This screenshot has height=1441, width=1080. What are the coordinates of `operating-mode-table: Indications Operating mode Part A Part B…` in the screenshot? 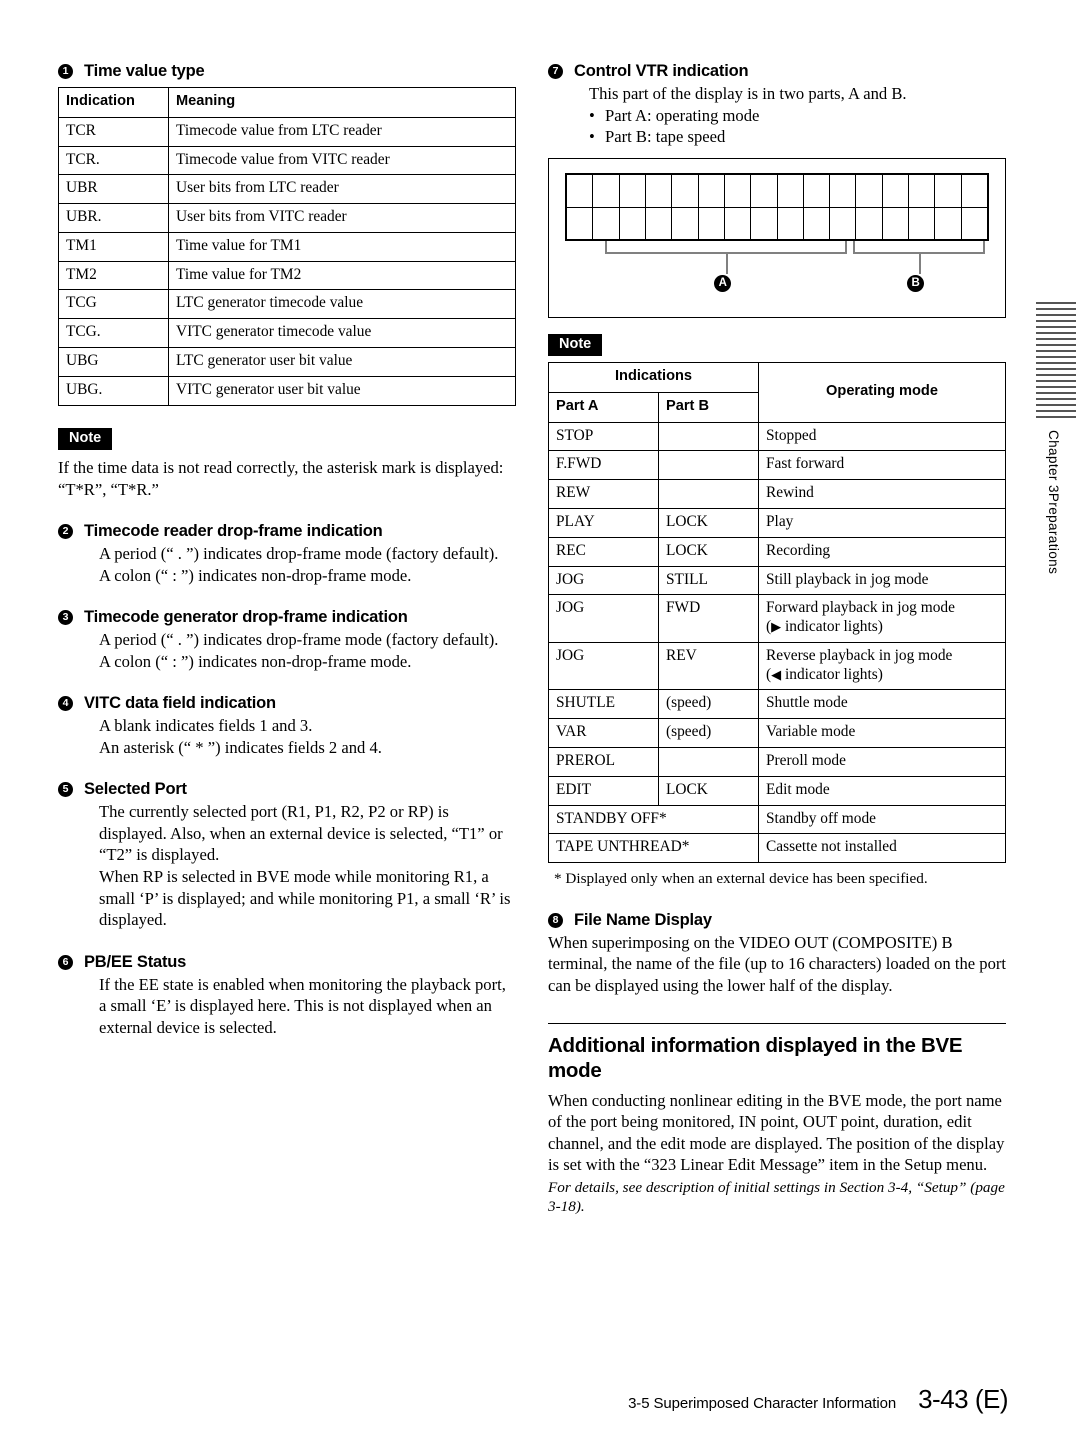 It's located at (777, 613).